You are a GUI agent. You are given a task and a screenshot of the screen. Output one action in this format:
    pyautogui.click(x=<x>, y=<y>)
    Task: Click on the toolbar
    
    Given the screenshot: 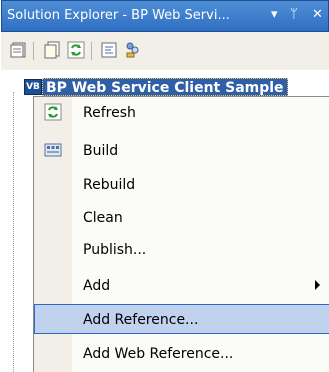 What is the action you would take?
    pyautogui.click(x=165, y=51)
    